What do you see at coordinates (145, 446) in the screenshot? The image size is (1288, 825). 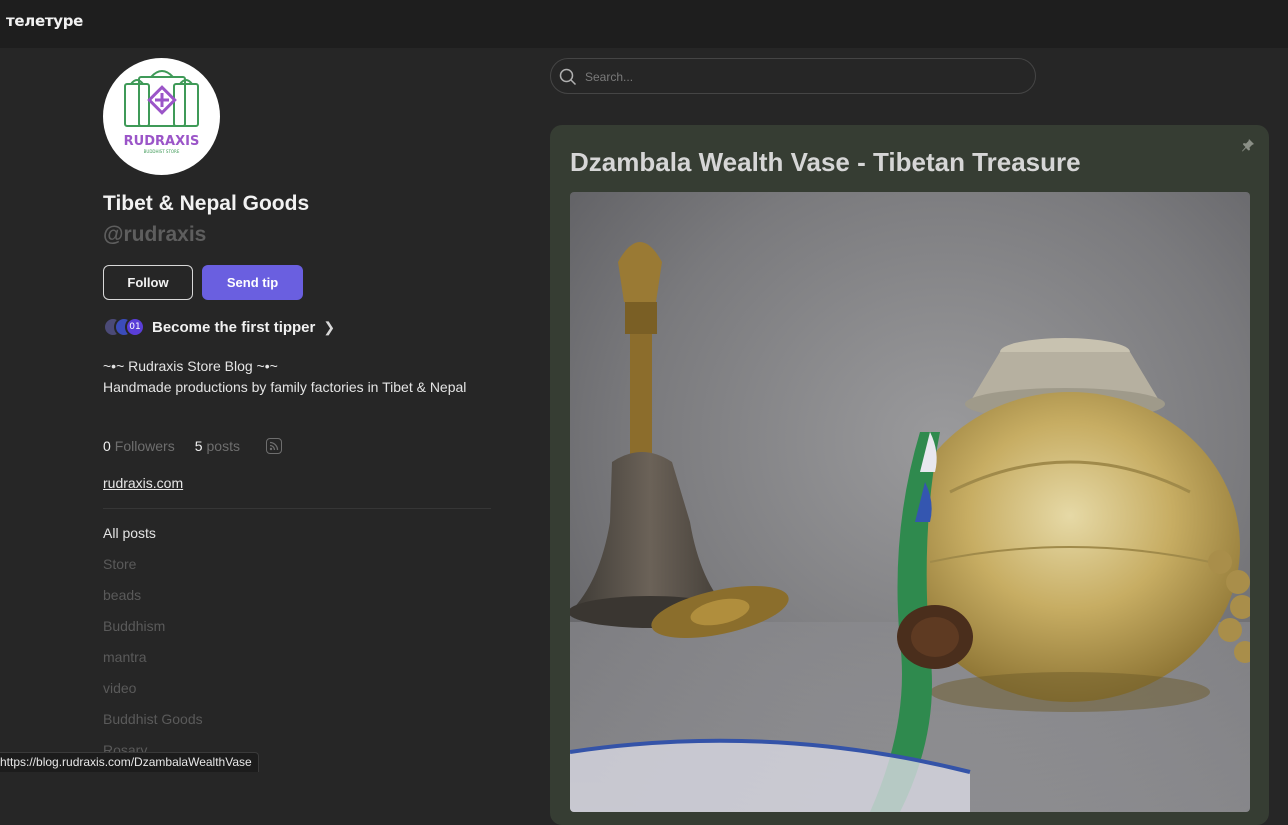 I see `followers-label: Followers` at bounding box center [145, 446].